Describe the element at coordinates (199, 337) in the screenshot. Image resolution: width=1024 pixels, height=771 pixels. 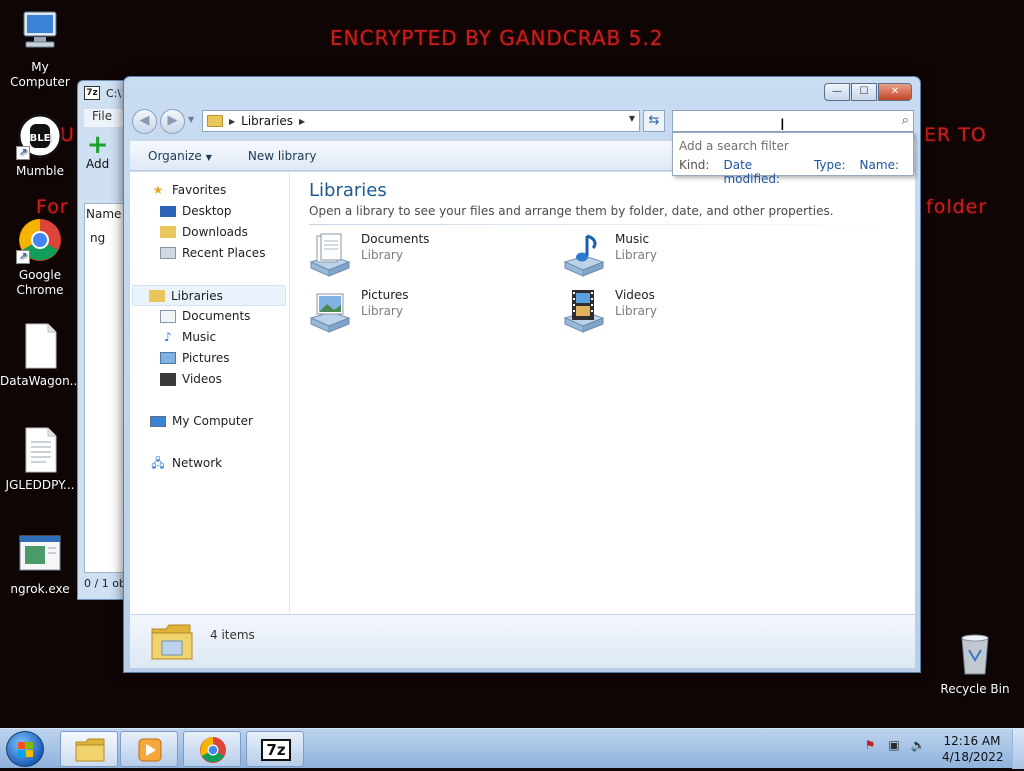
I see `nav-label: Music` at that location.